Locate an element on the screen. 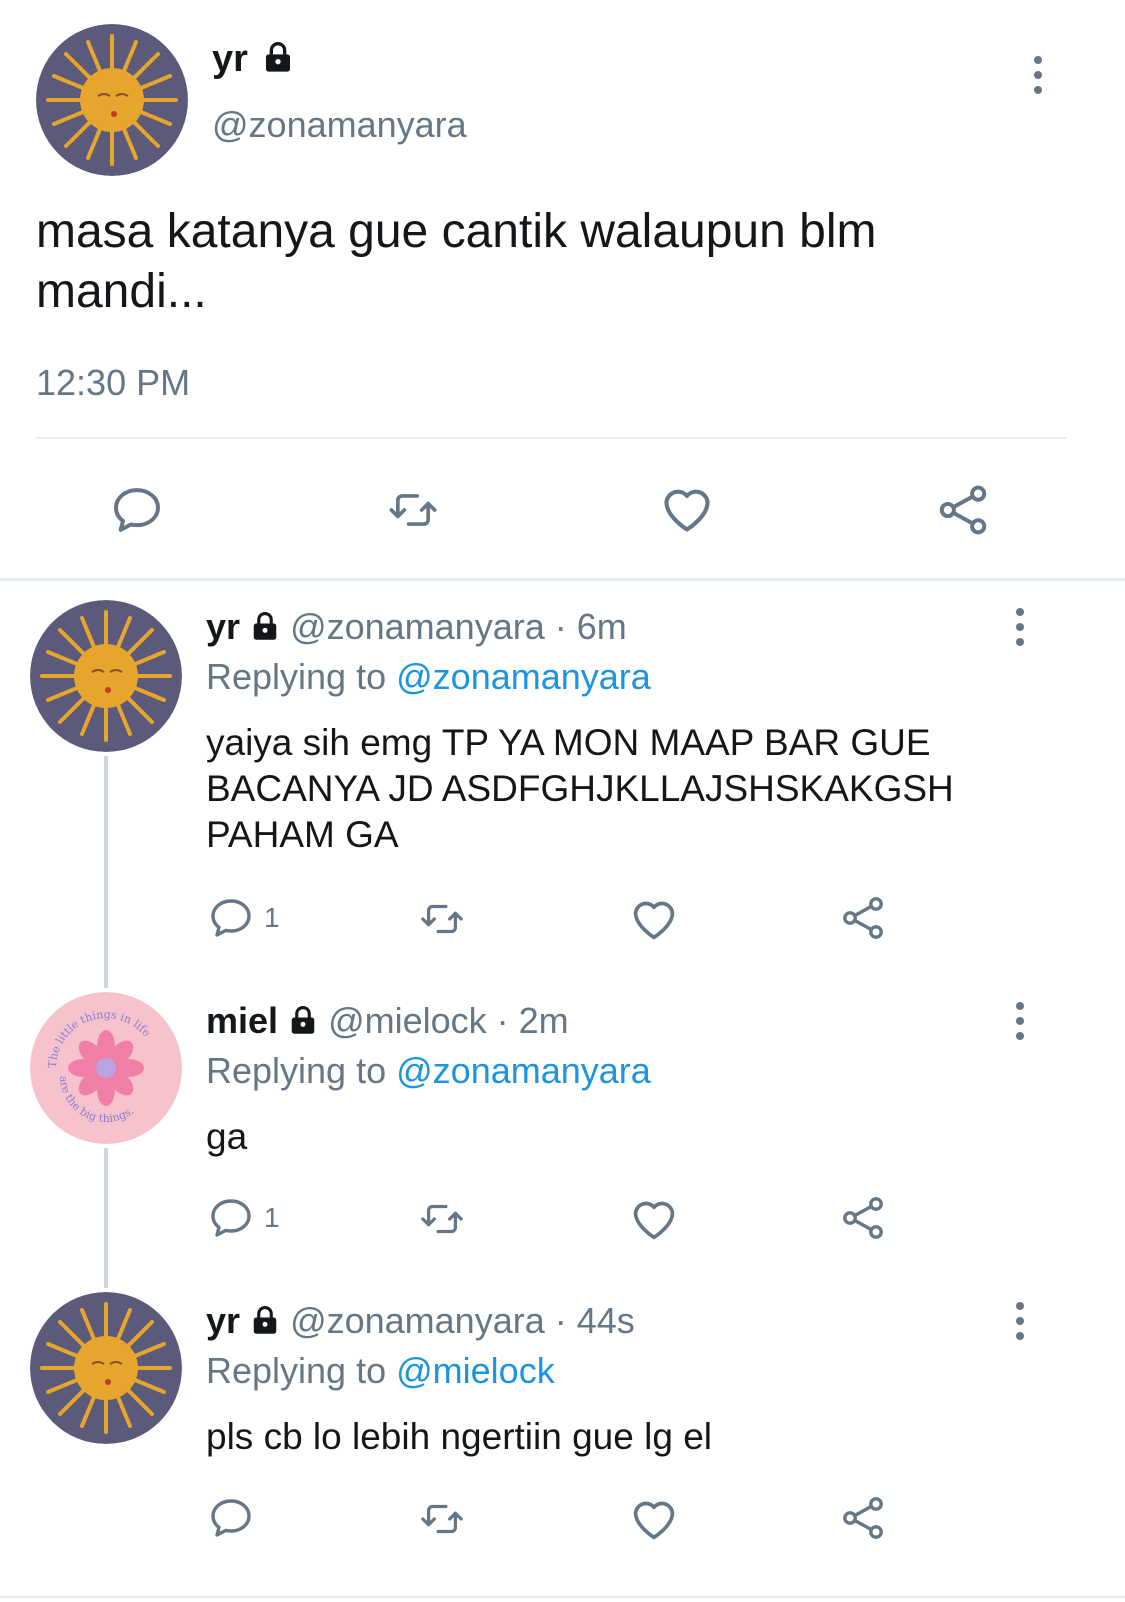 Image resolution: width=1125 pixels, height=1602 pixels. reply-text-line: ga is located at coordinates (227, 1136).